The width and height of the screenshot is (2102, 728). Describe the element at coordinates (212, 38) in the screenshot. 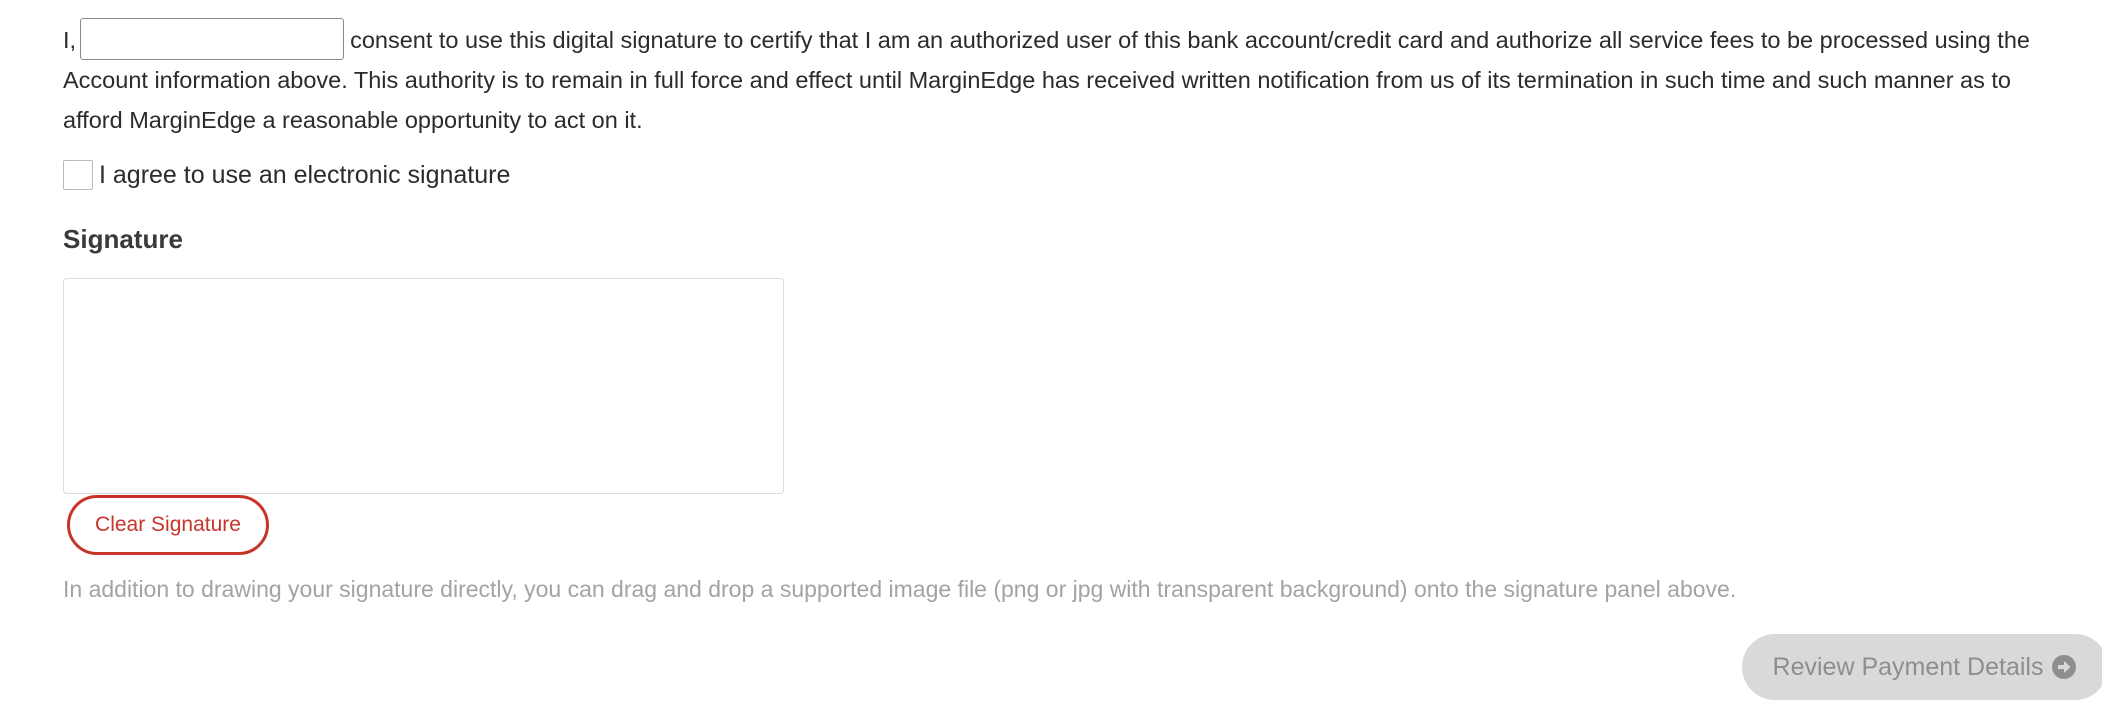

I see `signer-name-input` at that location.